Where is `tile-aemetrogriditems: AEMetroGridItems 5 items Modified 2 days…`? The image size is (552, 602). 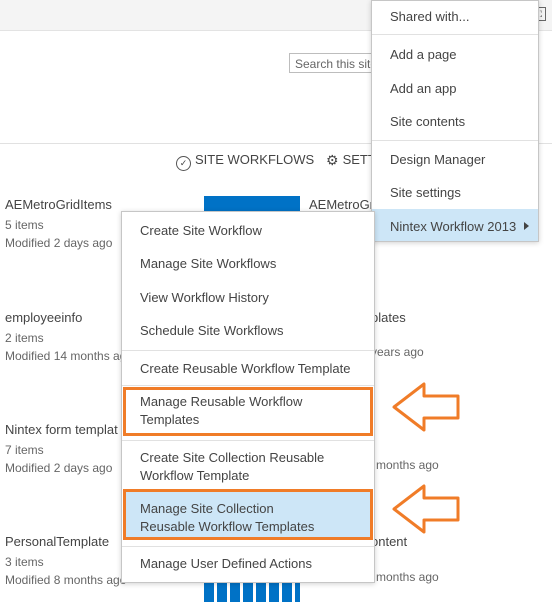
tile-aemetrogriditems: AEMetroGridItems 5 items Modified 2 days… is located at coordinates (58, 225).